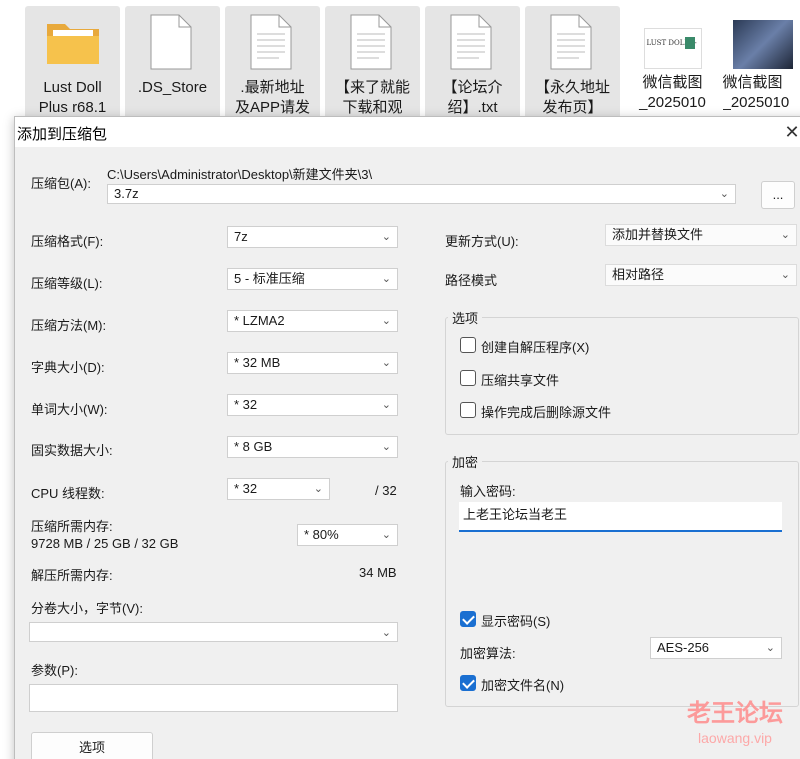  I want to click on file-item-latest-address: .最新地址 及APP请发 邮箱自动获, so click(272, 65).